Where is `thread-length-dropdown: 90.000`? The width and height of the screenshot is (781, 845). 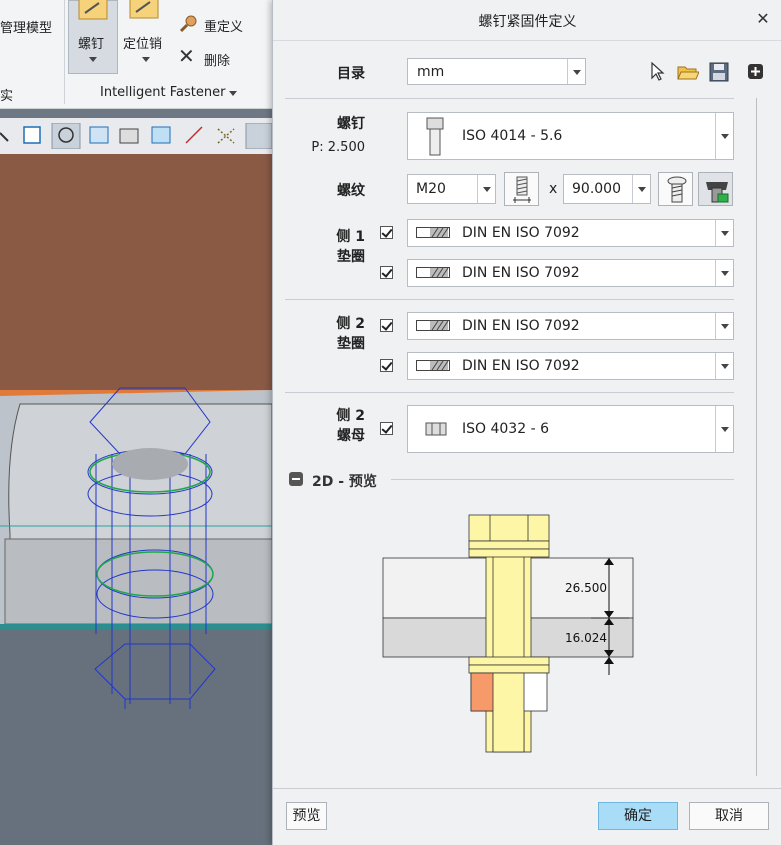
thread-length-dropdown: 90.000 is located at coordinates (607, 189).